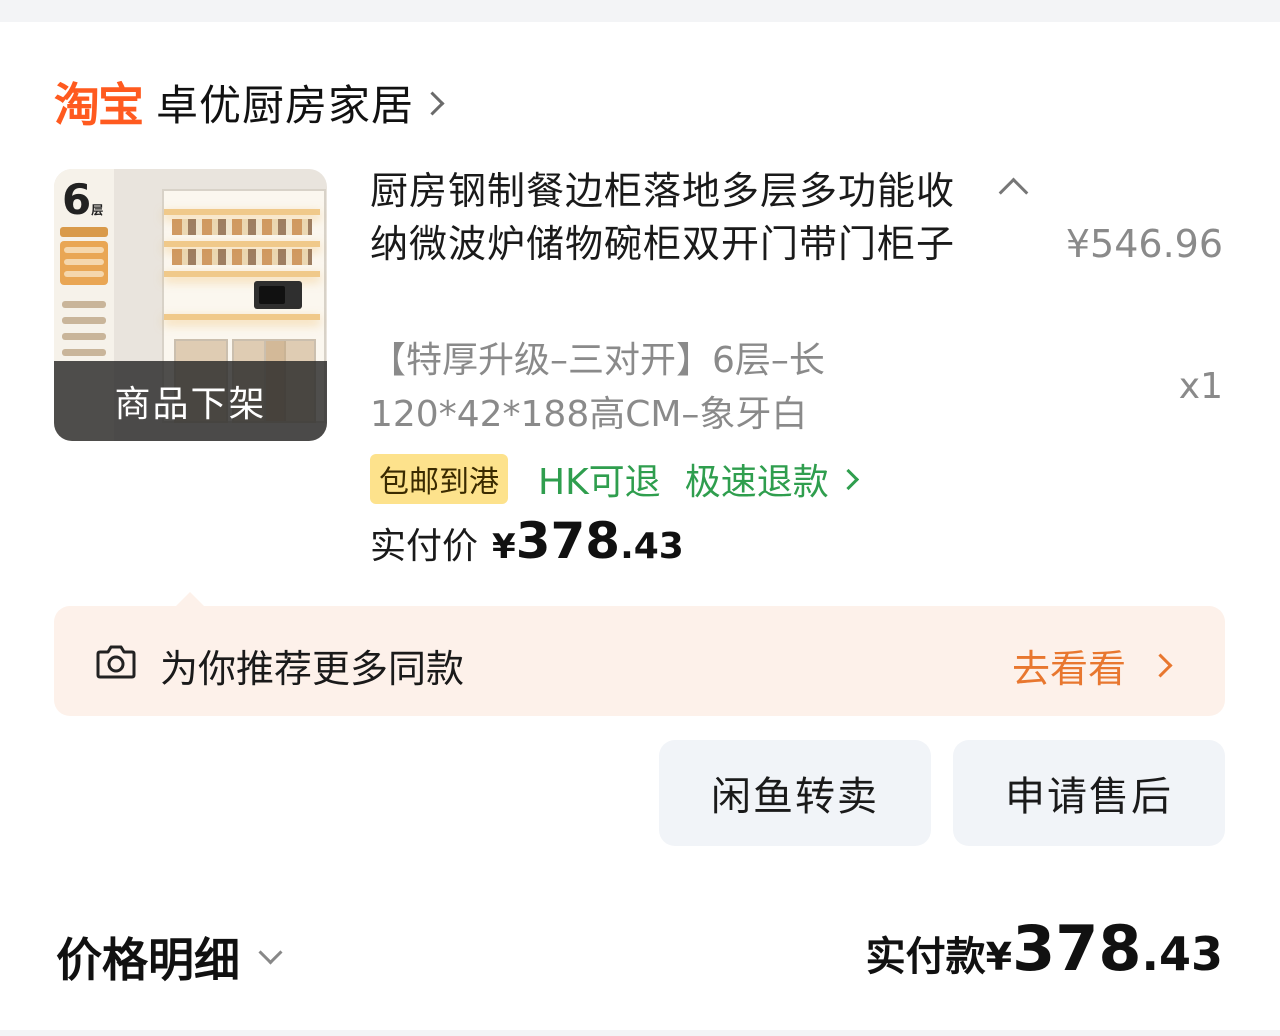 The height and width of the screenshot is (1036, 1280). I want to click on total-paid-label: 实付款, so click(925, 957).